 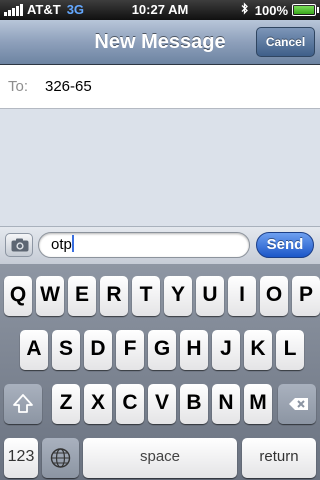 What do you see at coordinates (194, 350) in the screenshot?
I see `key-h: H` at bounding box center [194, 350].